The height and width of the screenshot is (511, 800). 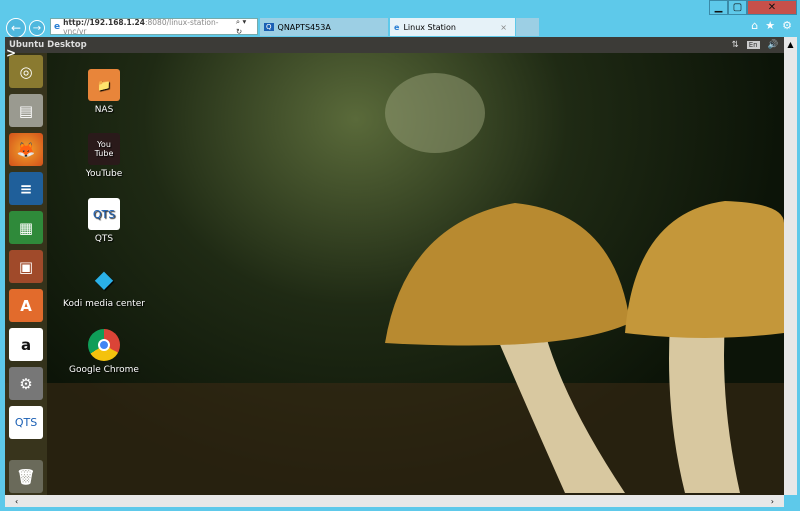 What do you see at coordinates (16, 28) in the screenshot?
I see `back-button: ←` at bounding box center [16, 28].